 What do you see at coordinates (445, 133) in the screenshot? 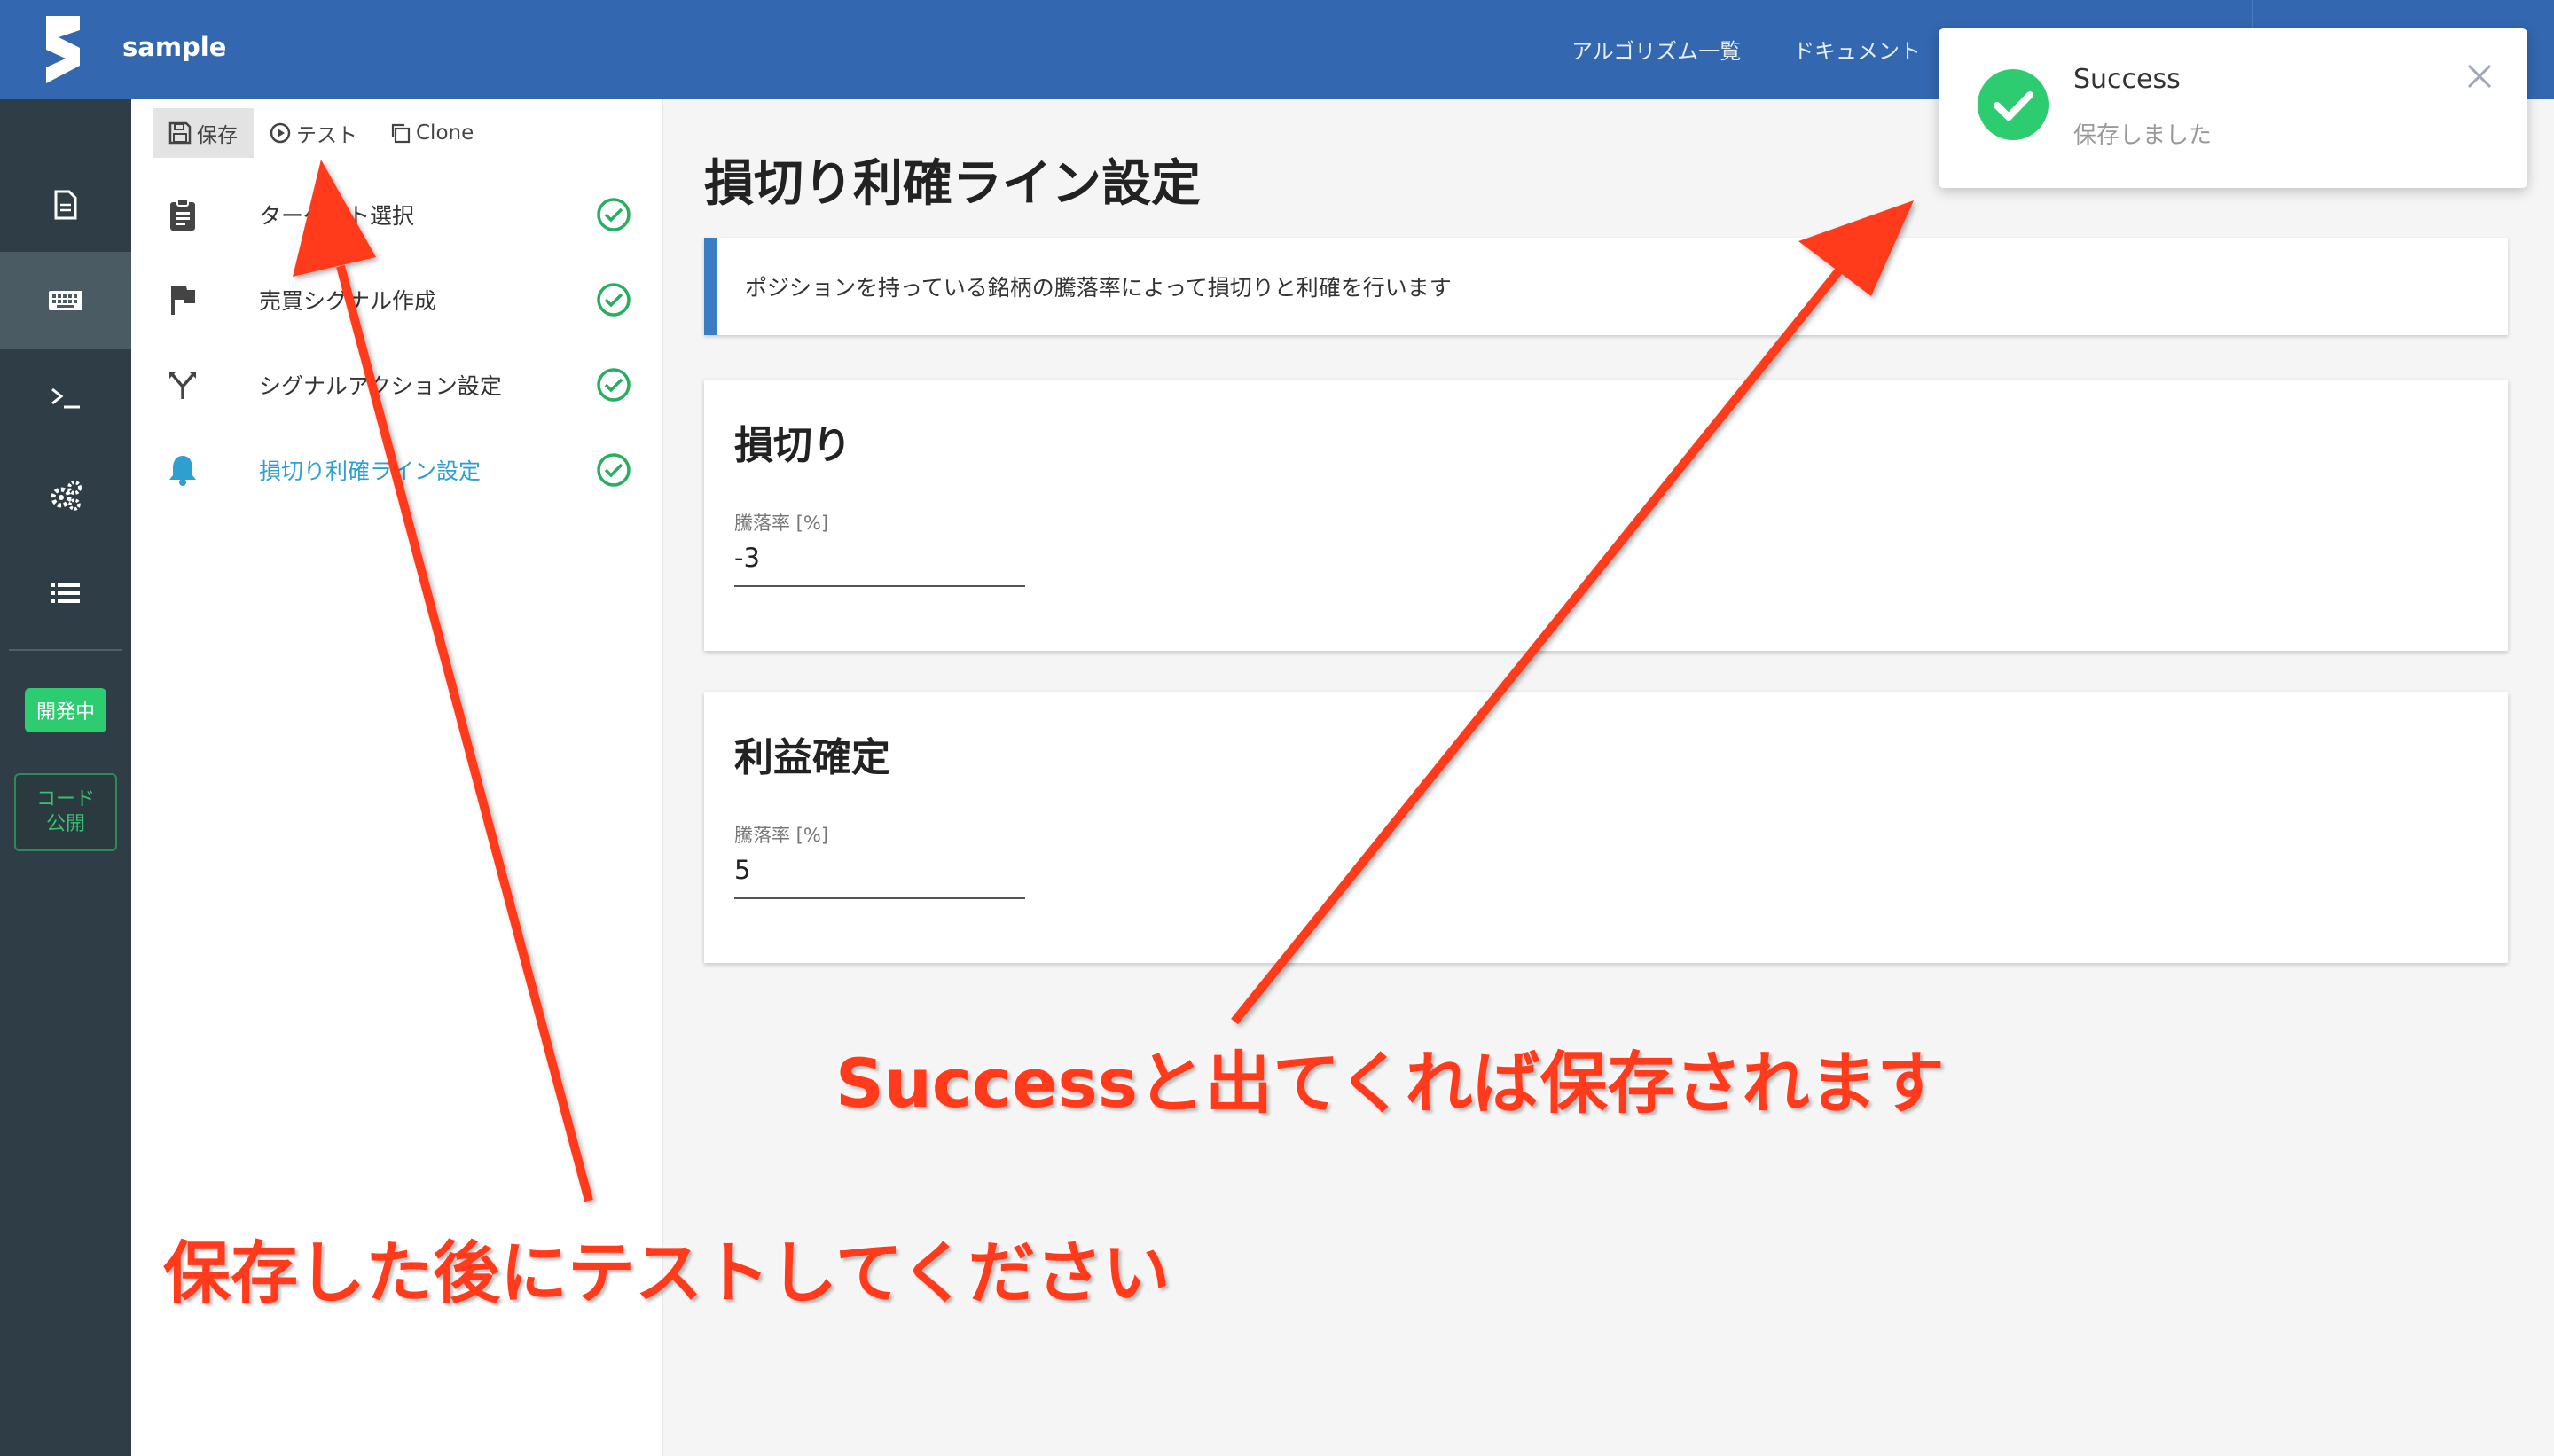
I see `clone-label: Clone` at bounding box center [445, 133].